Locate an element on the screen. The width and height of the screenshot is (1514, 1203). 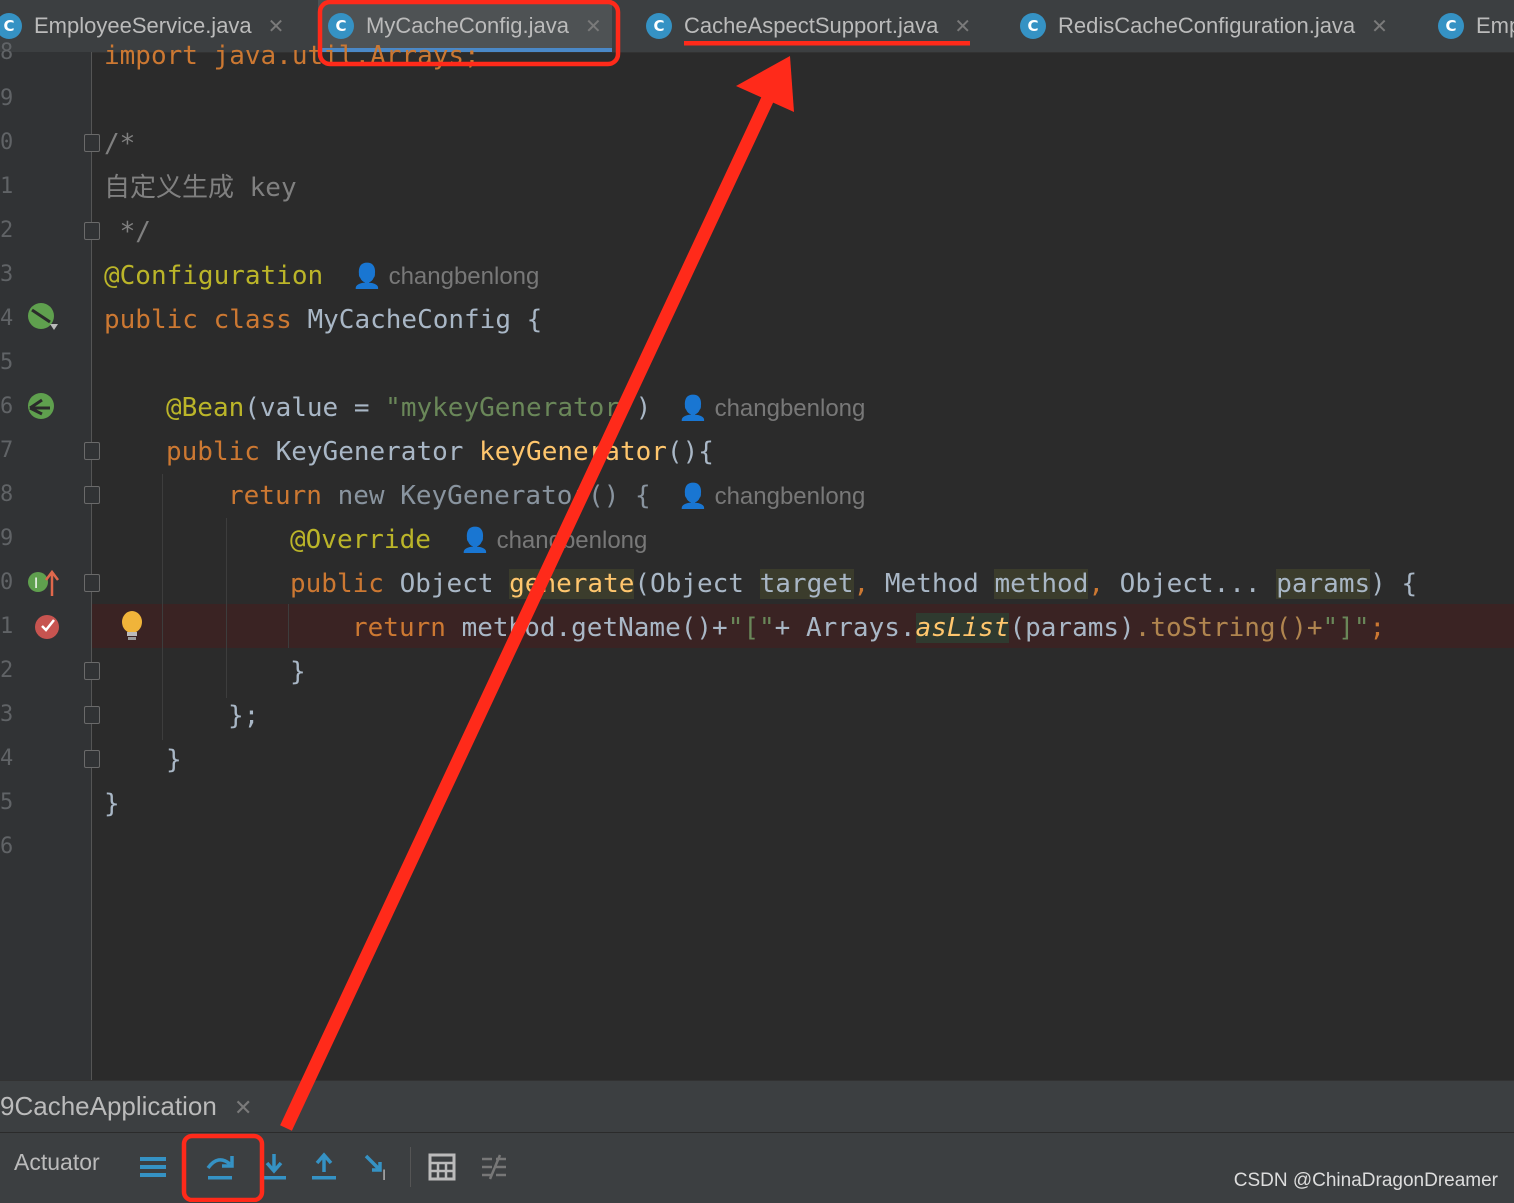
tab-rediscacheconfiguration: C RedisCacheConfiguration.java ✕ is located at coordinates (1204, 26).